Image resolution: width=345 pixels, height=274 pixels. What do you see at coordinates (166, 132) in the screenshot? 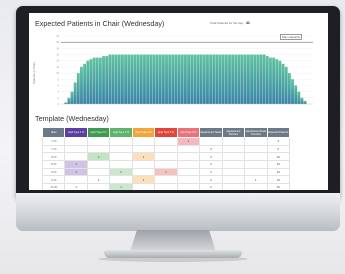
I see `template-header-cell: Appt Type 5 hr` at bounding box center [166, 132].